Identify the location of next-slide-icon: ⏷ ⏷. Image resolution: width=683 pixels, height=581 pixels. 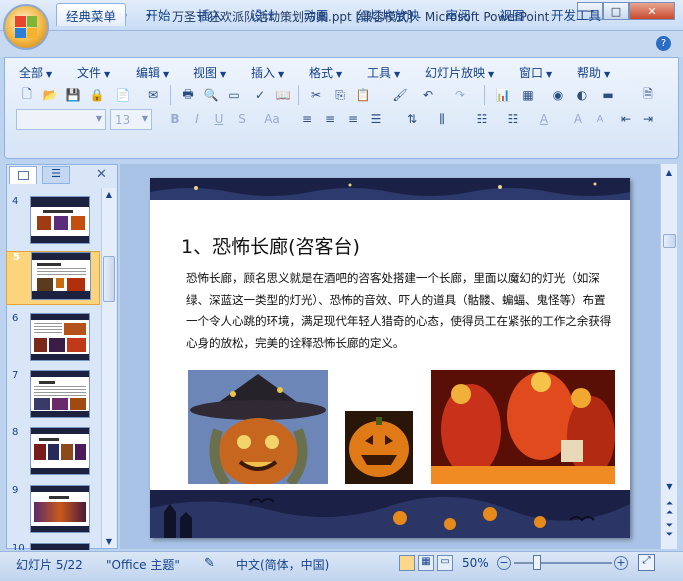
(669, 531).